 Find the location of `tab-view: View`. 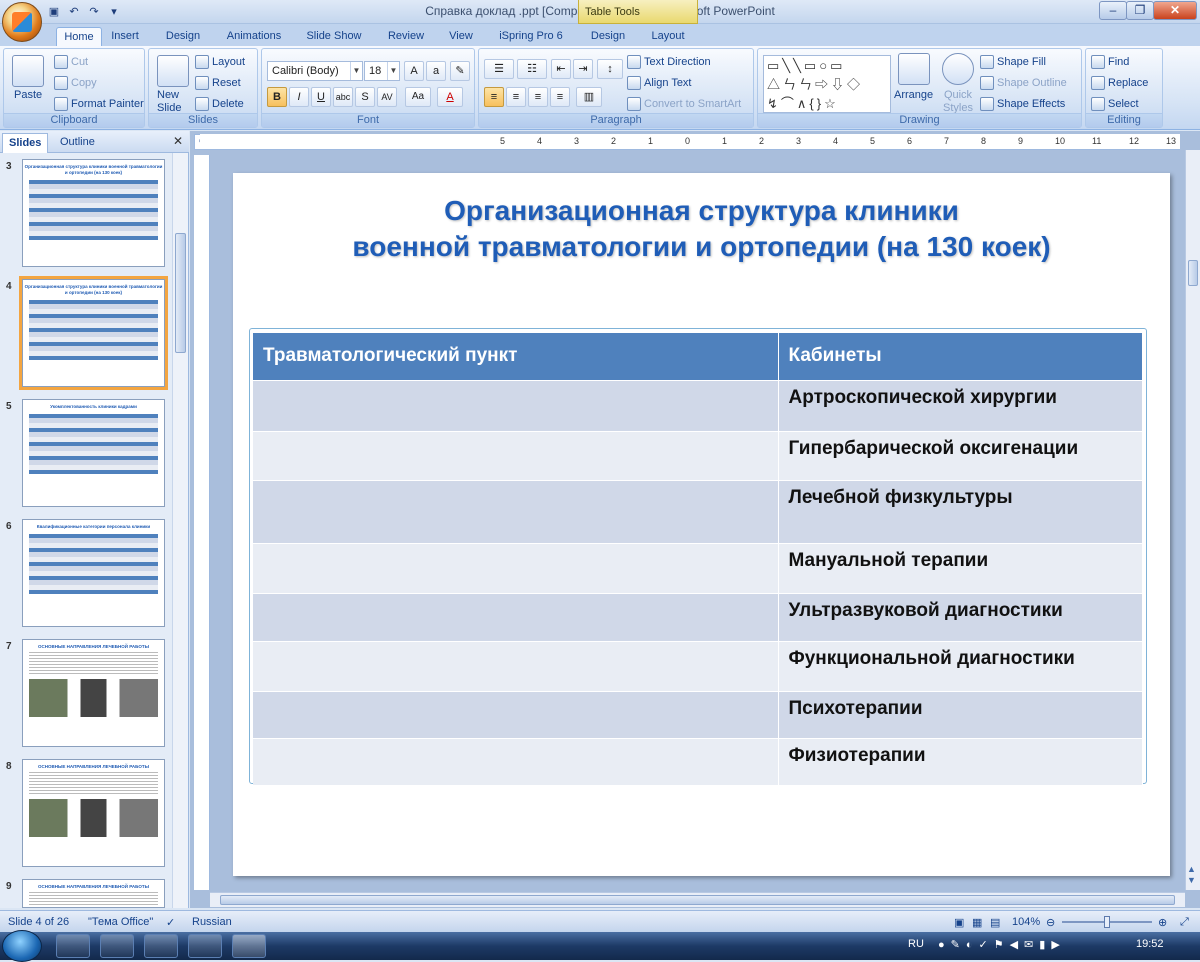

tab-view: View is located at coordinates (461, 36).